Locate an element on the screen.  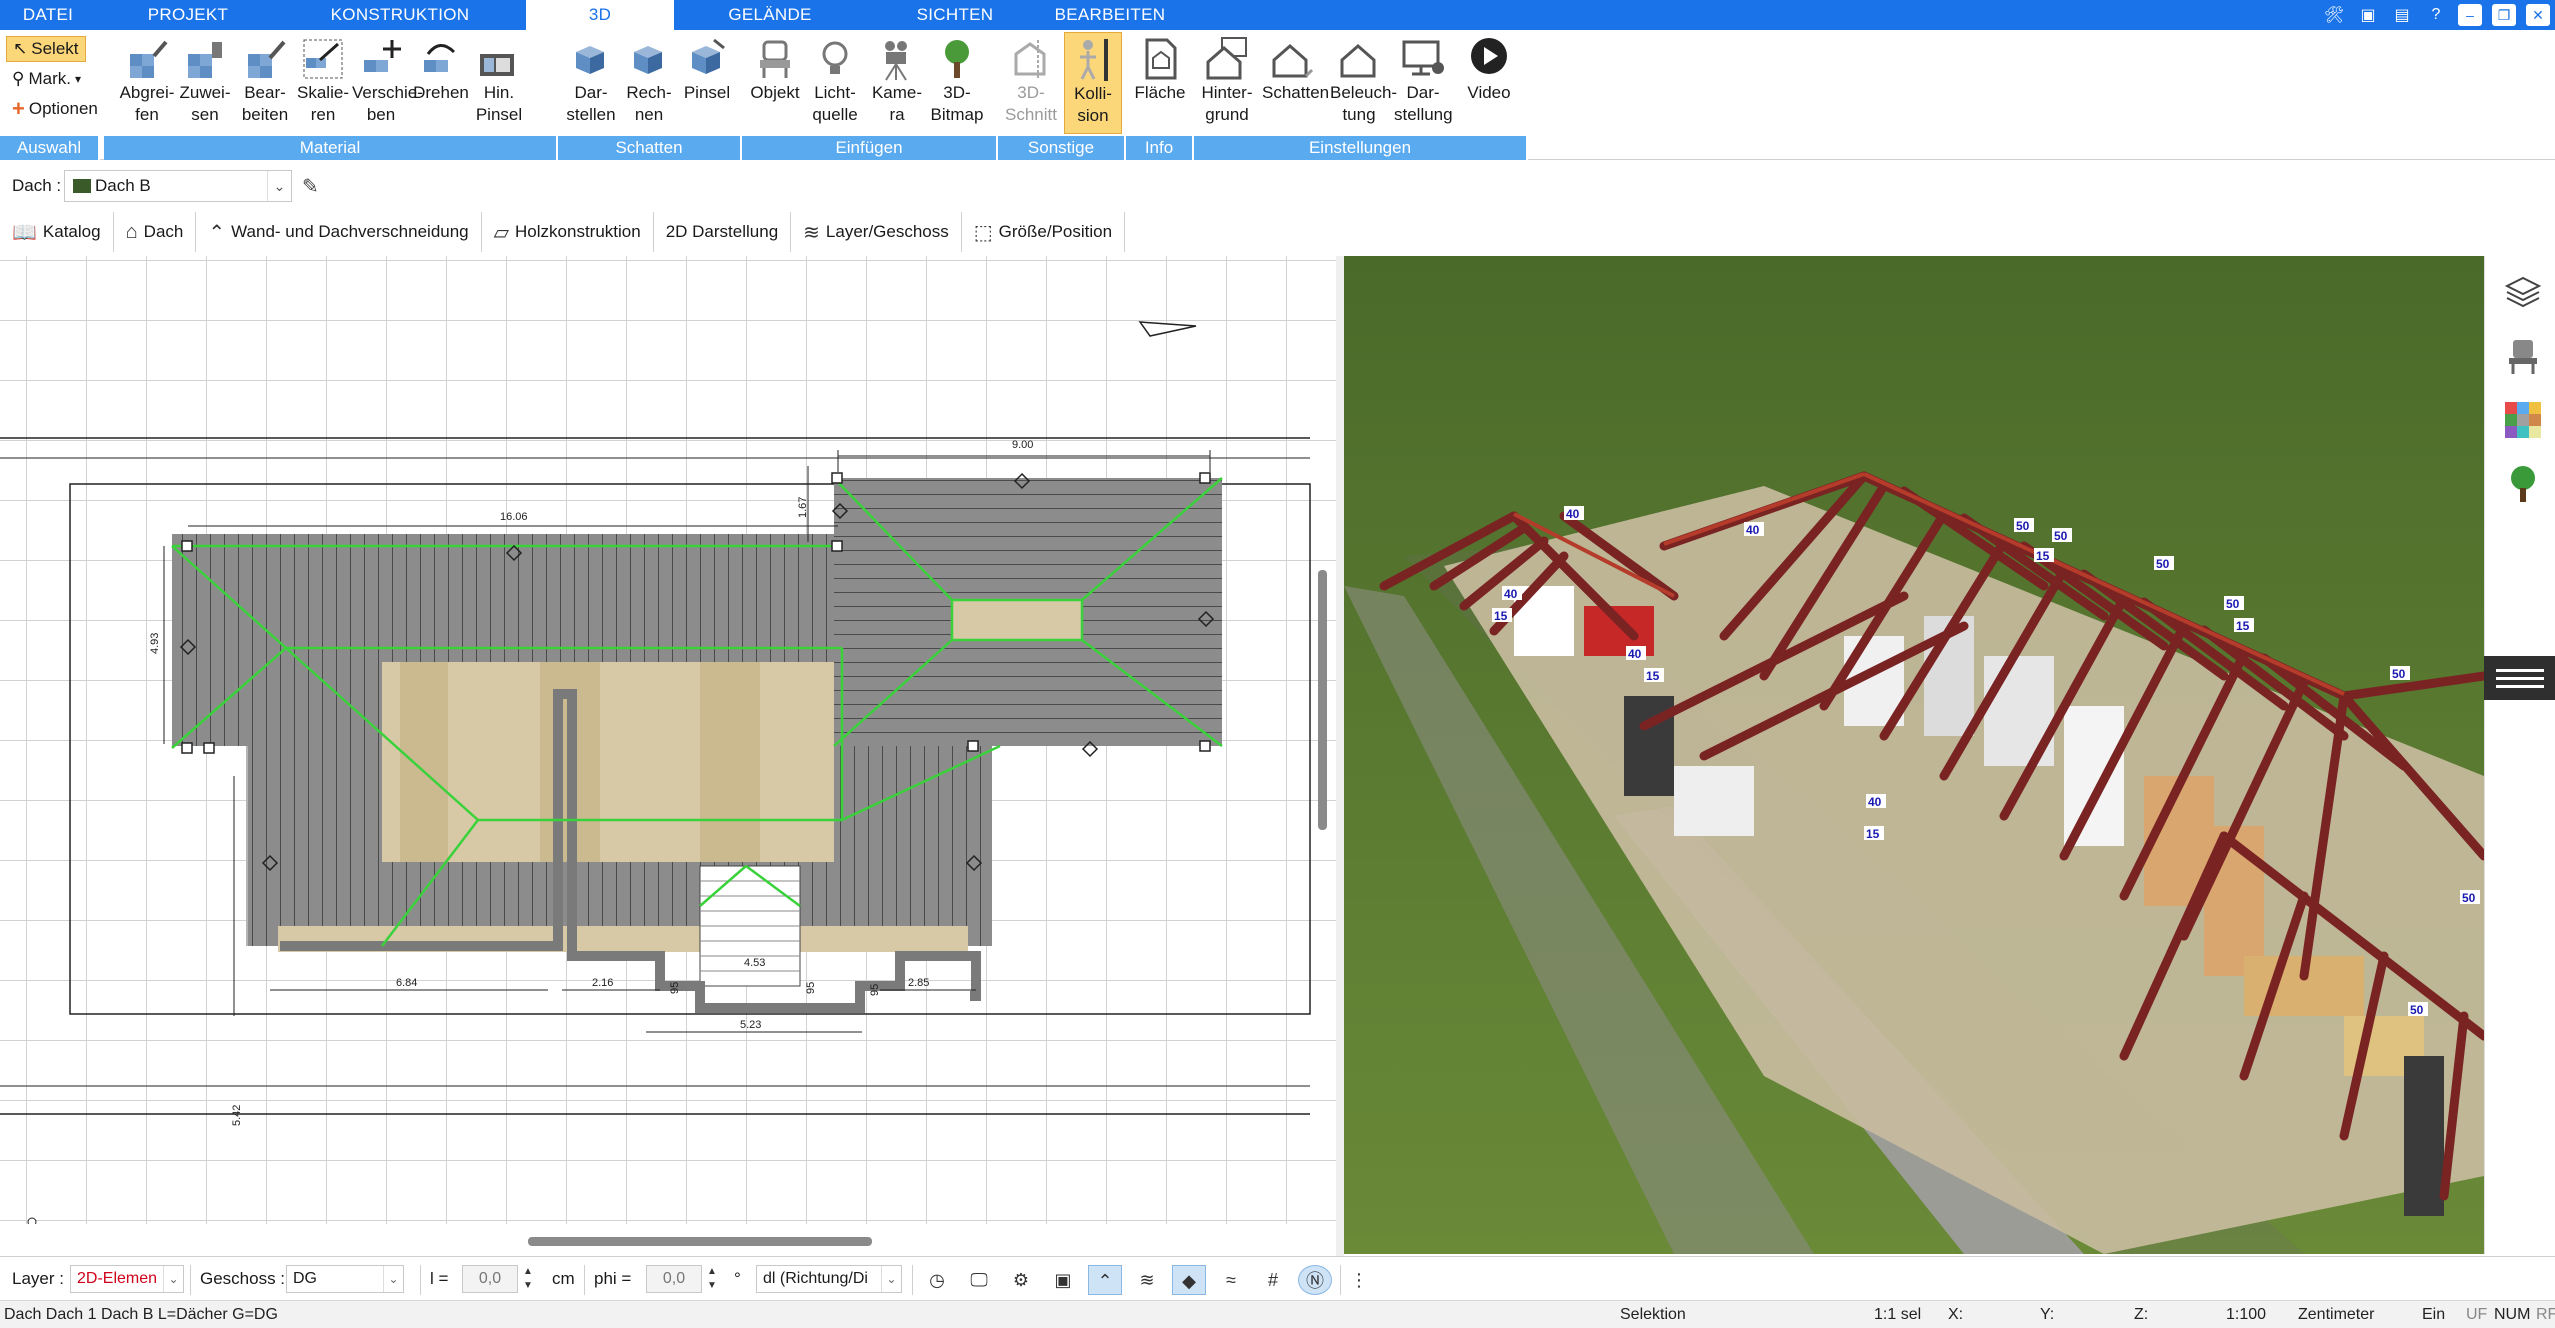
plant-tree-icon is located at coordinates (2523, 484).